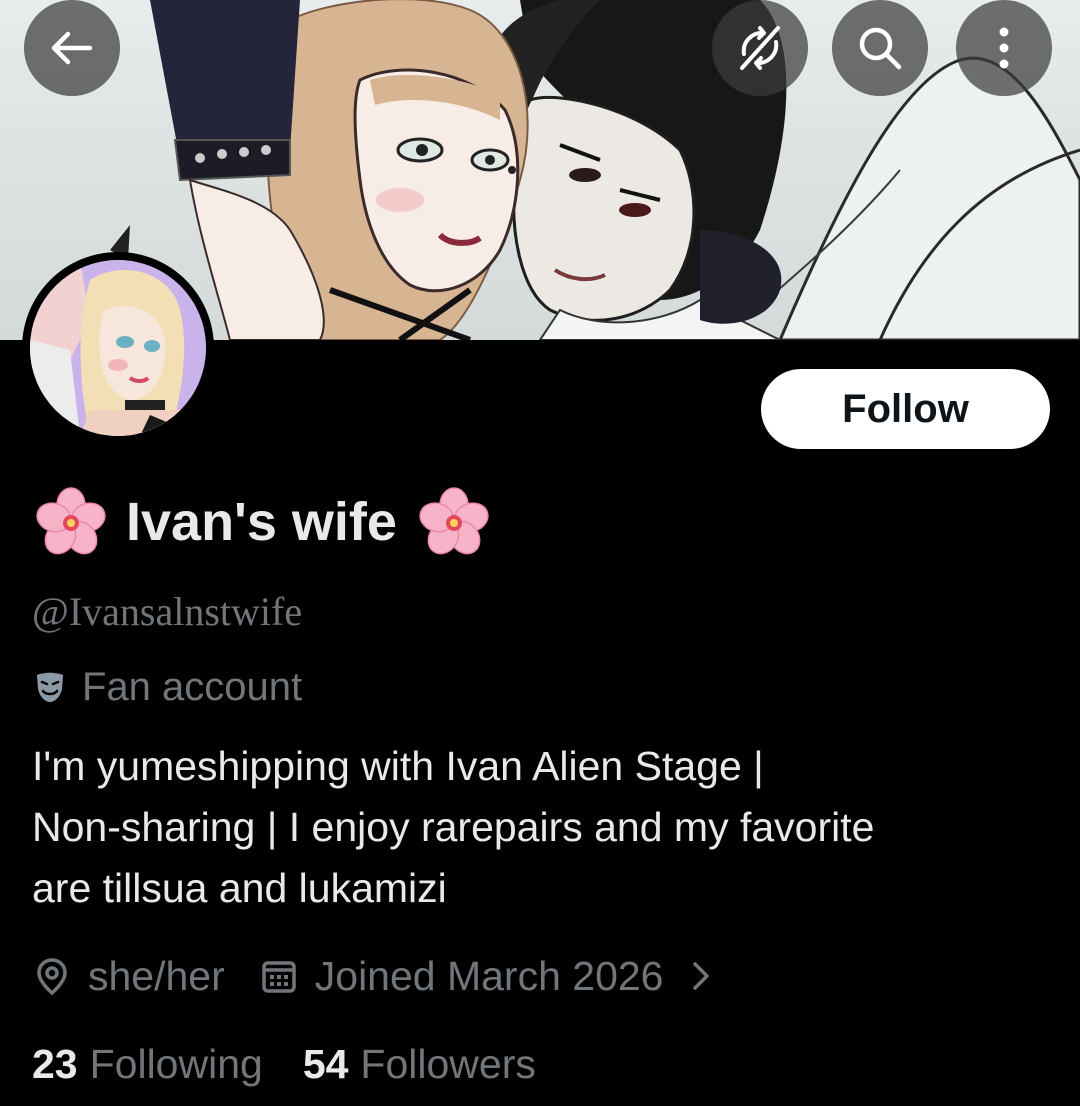  I want to click on profile-meta: she/her Joined March 2026, so click(374, 976).